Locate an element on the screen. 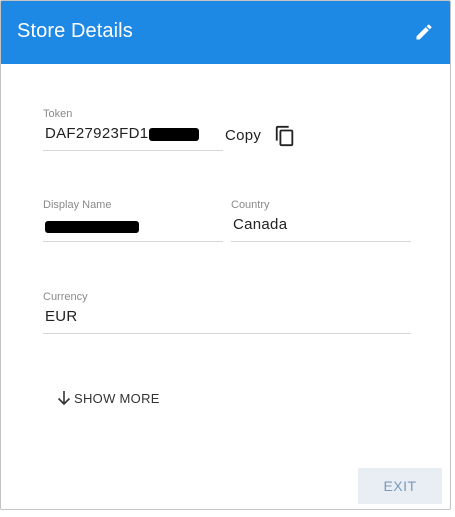 The image size is (455, 517). copy-icon is located at coordinates (285, 136).